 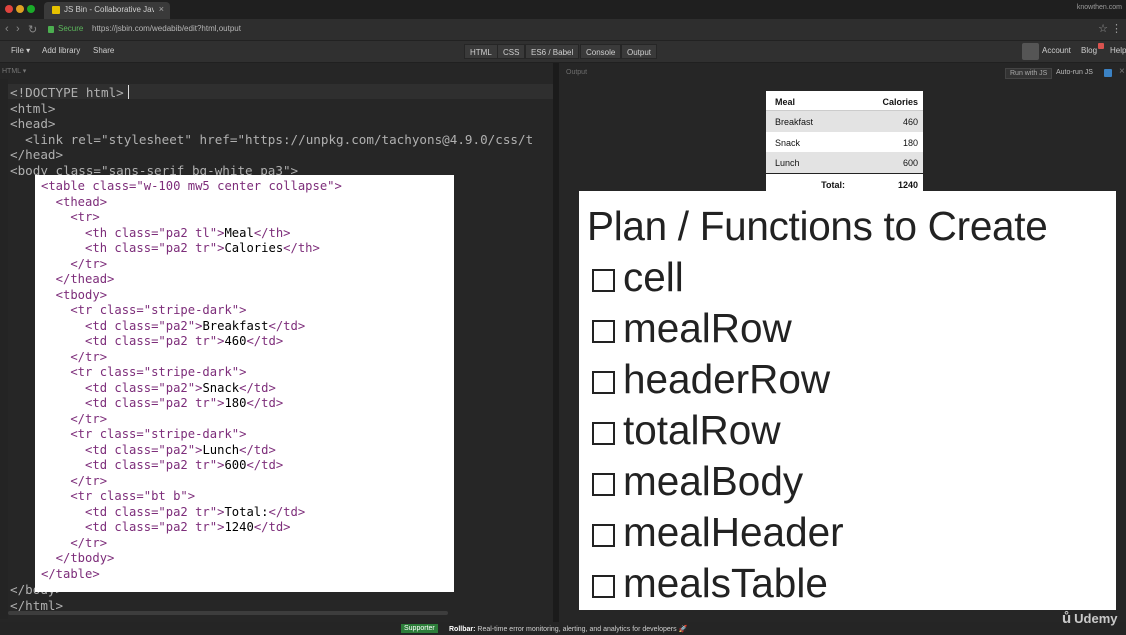 I want to click on code-attributes: class="stripe-dark">, so click(x=169, y=372).